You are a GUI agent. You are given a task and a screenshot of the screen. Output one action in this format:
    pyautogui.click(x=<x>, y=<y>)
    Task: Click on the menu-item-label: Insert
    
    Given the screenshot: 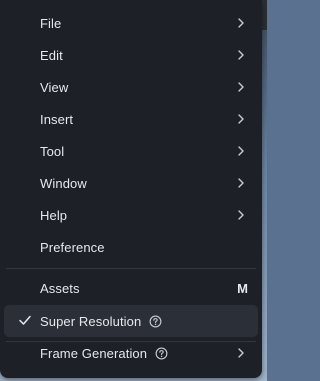 What is the action you would take?
    pyautogui.click(x=57, y=119)
    